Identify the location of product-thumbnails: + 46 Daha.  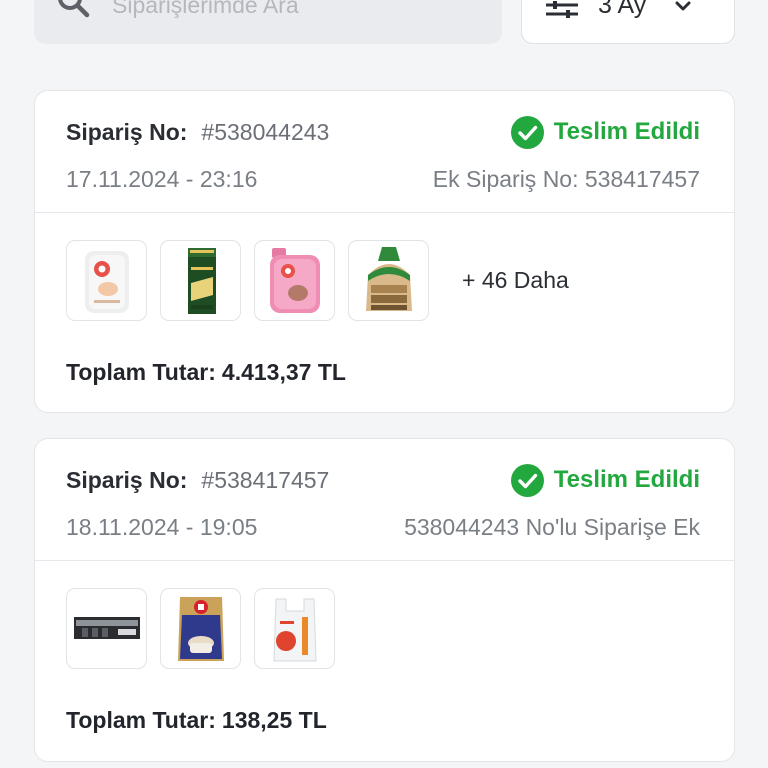
(317, 280).